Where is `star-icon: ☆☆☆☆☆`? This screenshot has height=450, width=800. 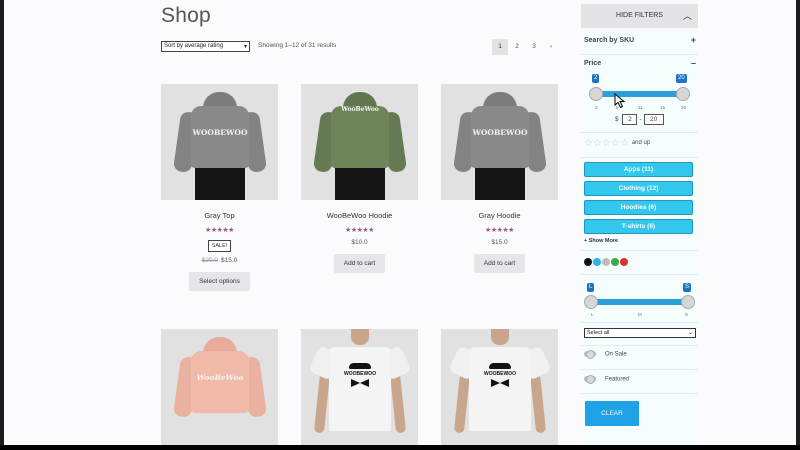 star-icon: ☆☆☆☆☆ is located at coordinates (606, 143).